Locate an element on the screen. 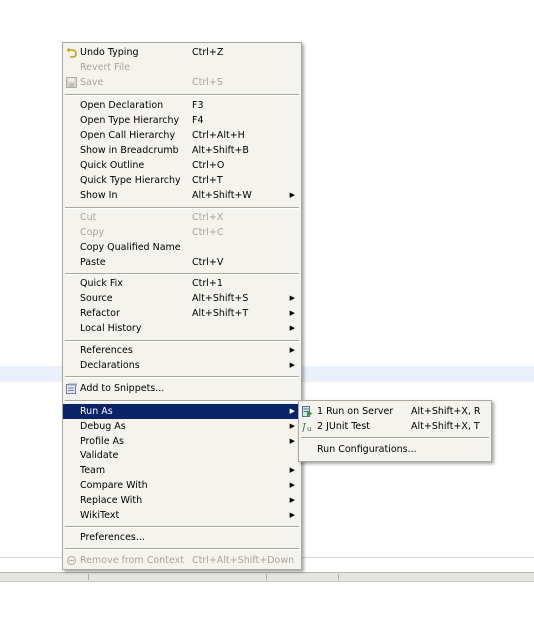 This screenshot has height=640, width=534. menu-item-revert-file: Revert File is located at coordinates (182, 67).